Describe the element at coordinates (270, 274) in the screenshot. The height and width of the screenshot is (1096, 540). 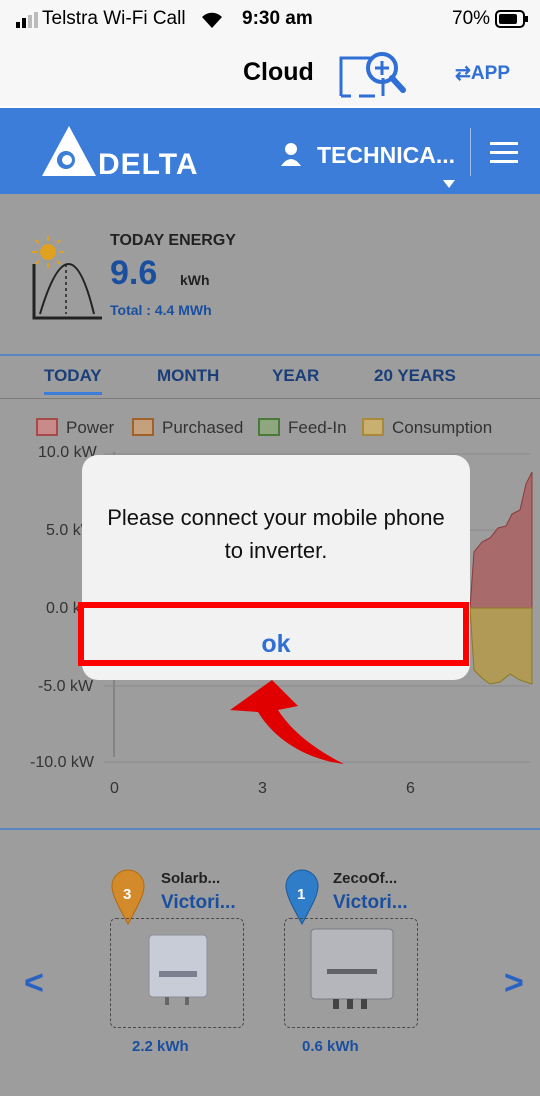
I see `today-energy-panel: TODAY ENERGY 9.6 kWh Total : 4.4 MWh` at that location.